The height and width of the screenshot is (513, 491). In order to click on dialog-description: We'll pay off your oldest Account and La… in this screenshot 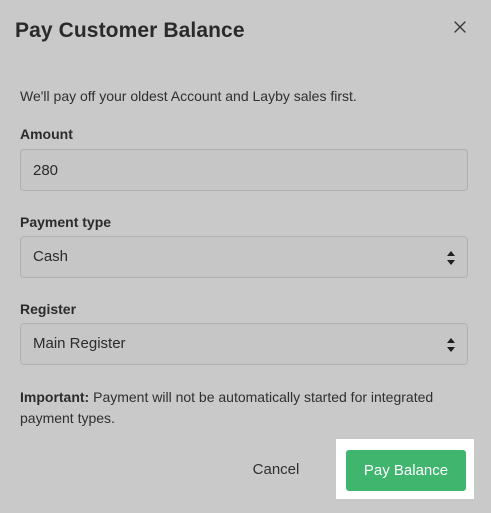, I will do `click(188, 96)`.